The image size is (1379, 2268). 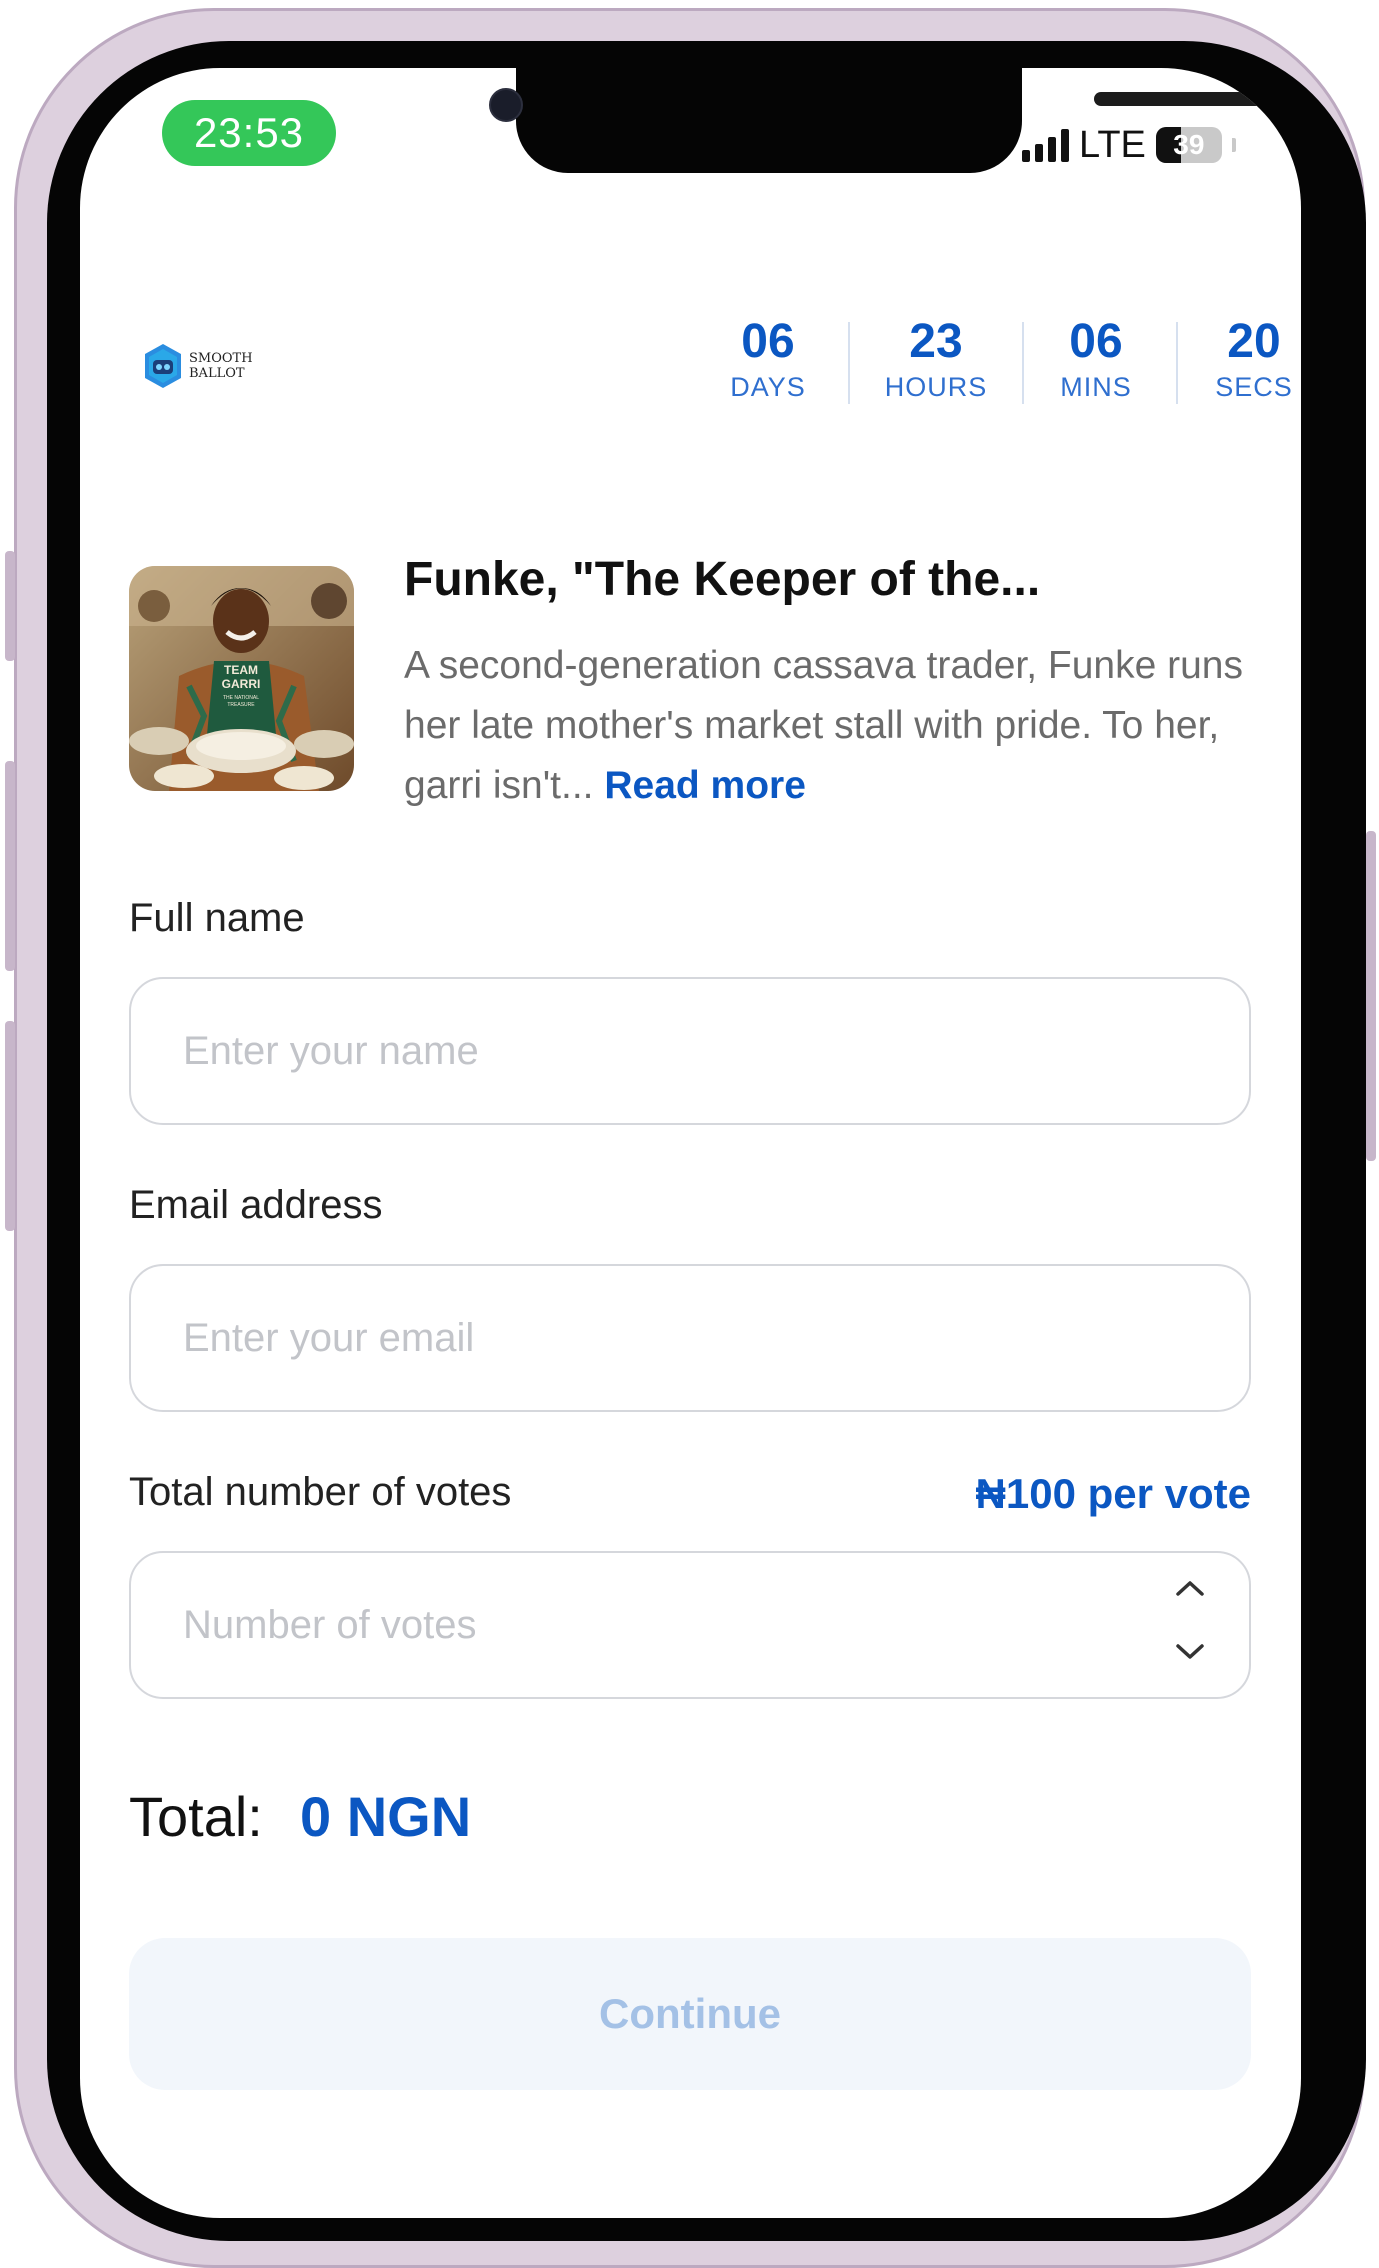 I want to click on countdown-value: 20, so click(x=1254, y=341).